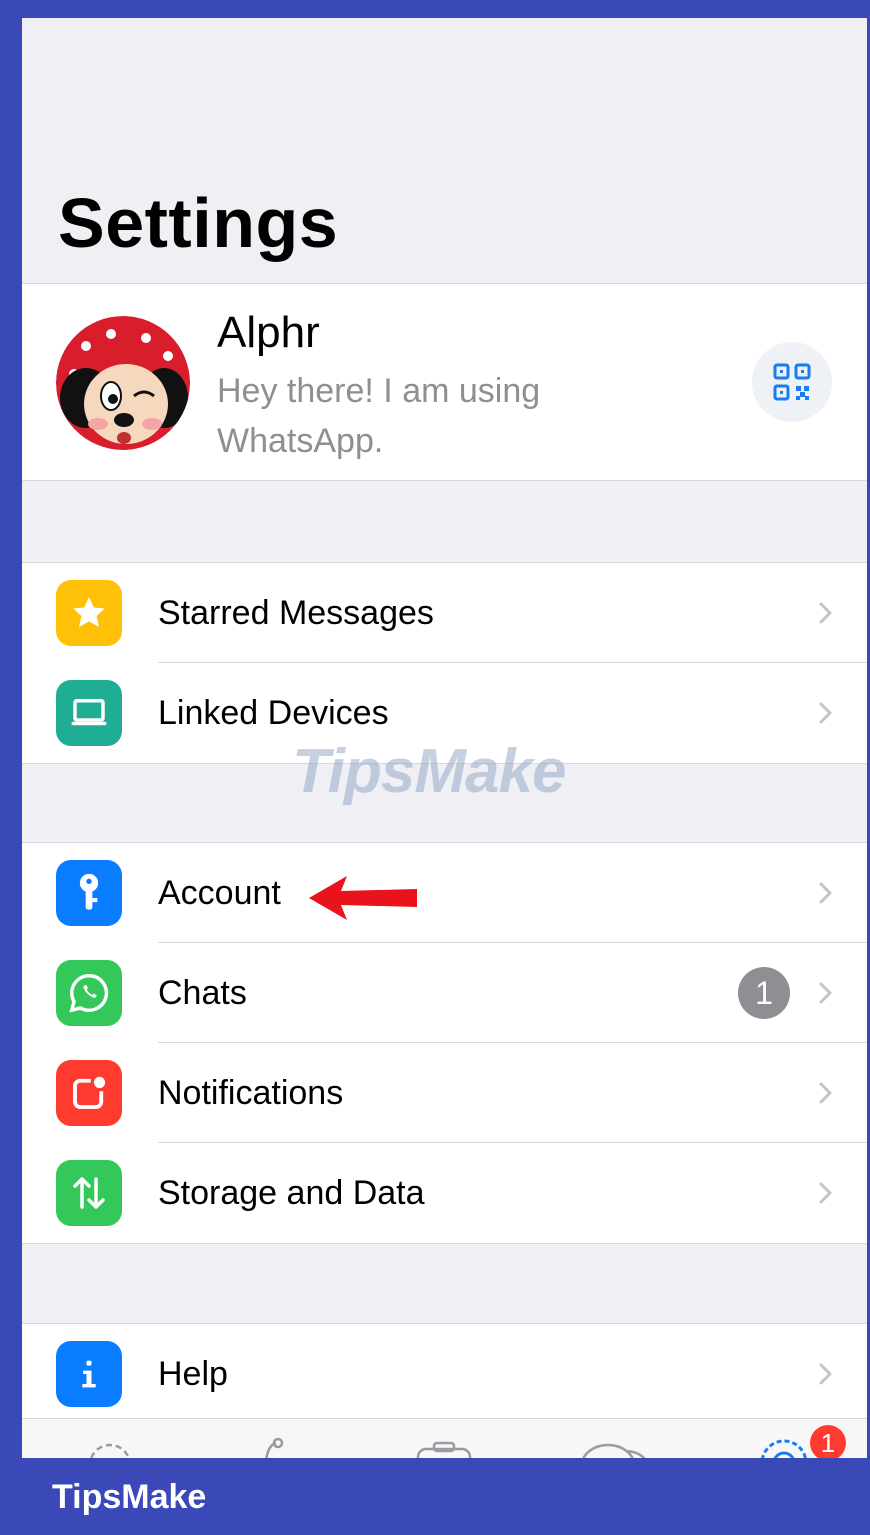  Describe the element at coordinates (268, 332) in the screenshot. I see `profile-name: Alphr` at that location.